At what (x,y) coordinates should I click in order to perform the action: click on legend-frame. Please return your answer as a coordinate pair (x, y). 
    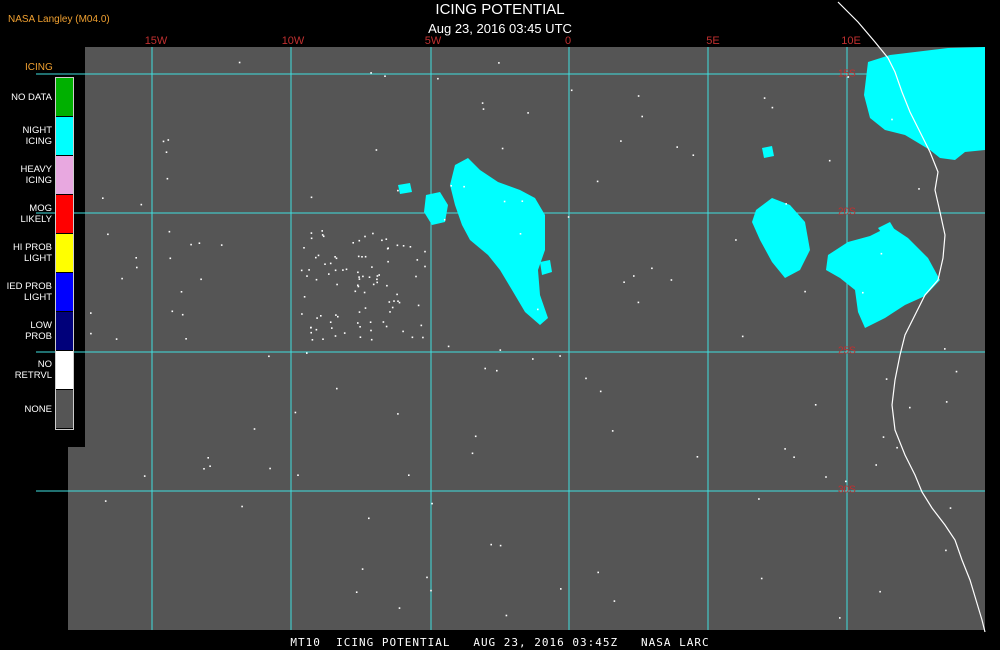
    Looking at the image, I should click on (64, 253).